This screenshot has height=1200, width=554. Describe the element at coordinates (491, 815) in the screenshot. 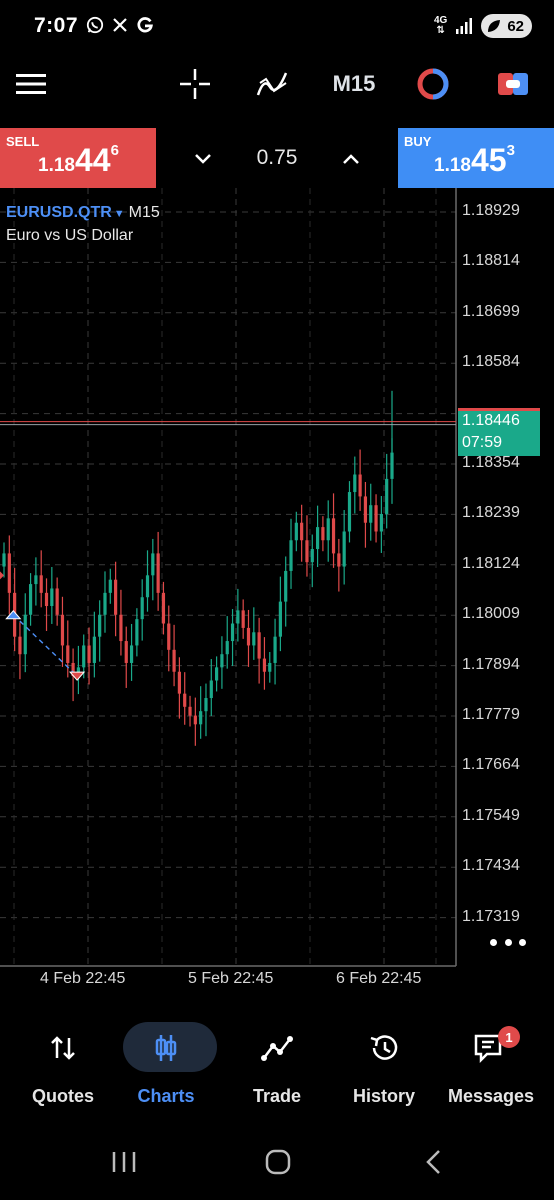

I see `price-tick: 1.17549` at that location.